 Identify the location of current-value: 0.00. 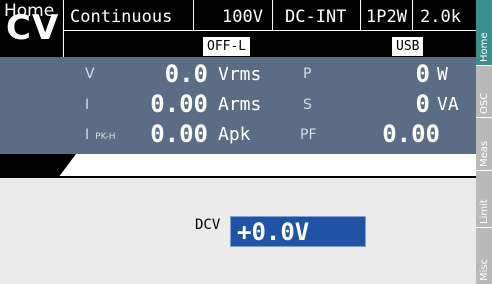
(179, 104).